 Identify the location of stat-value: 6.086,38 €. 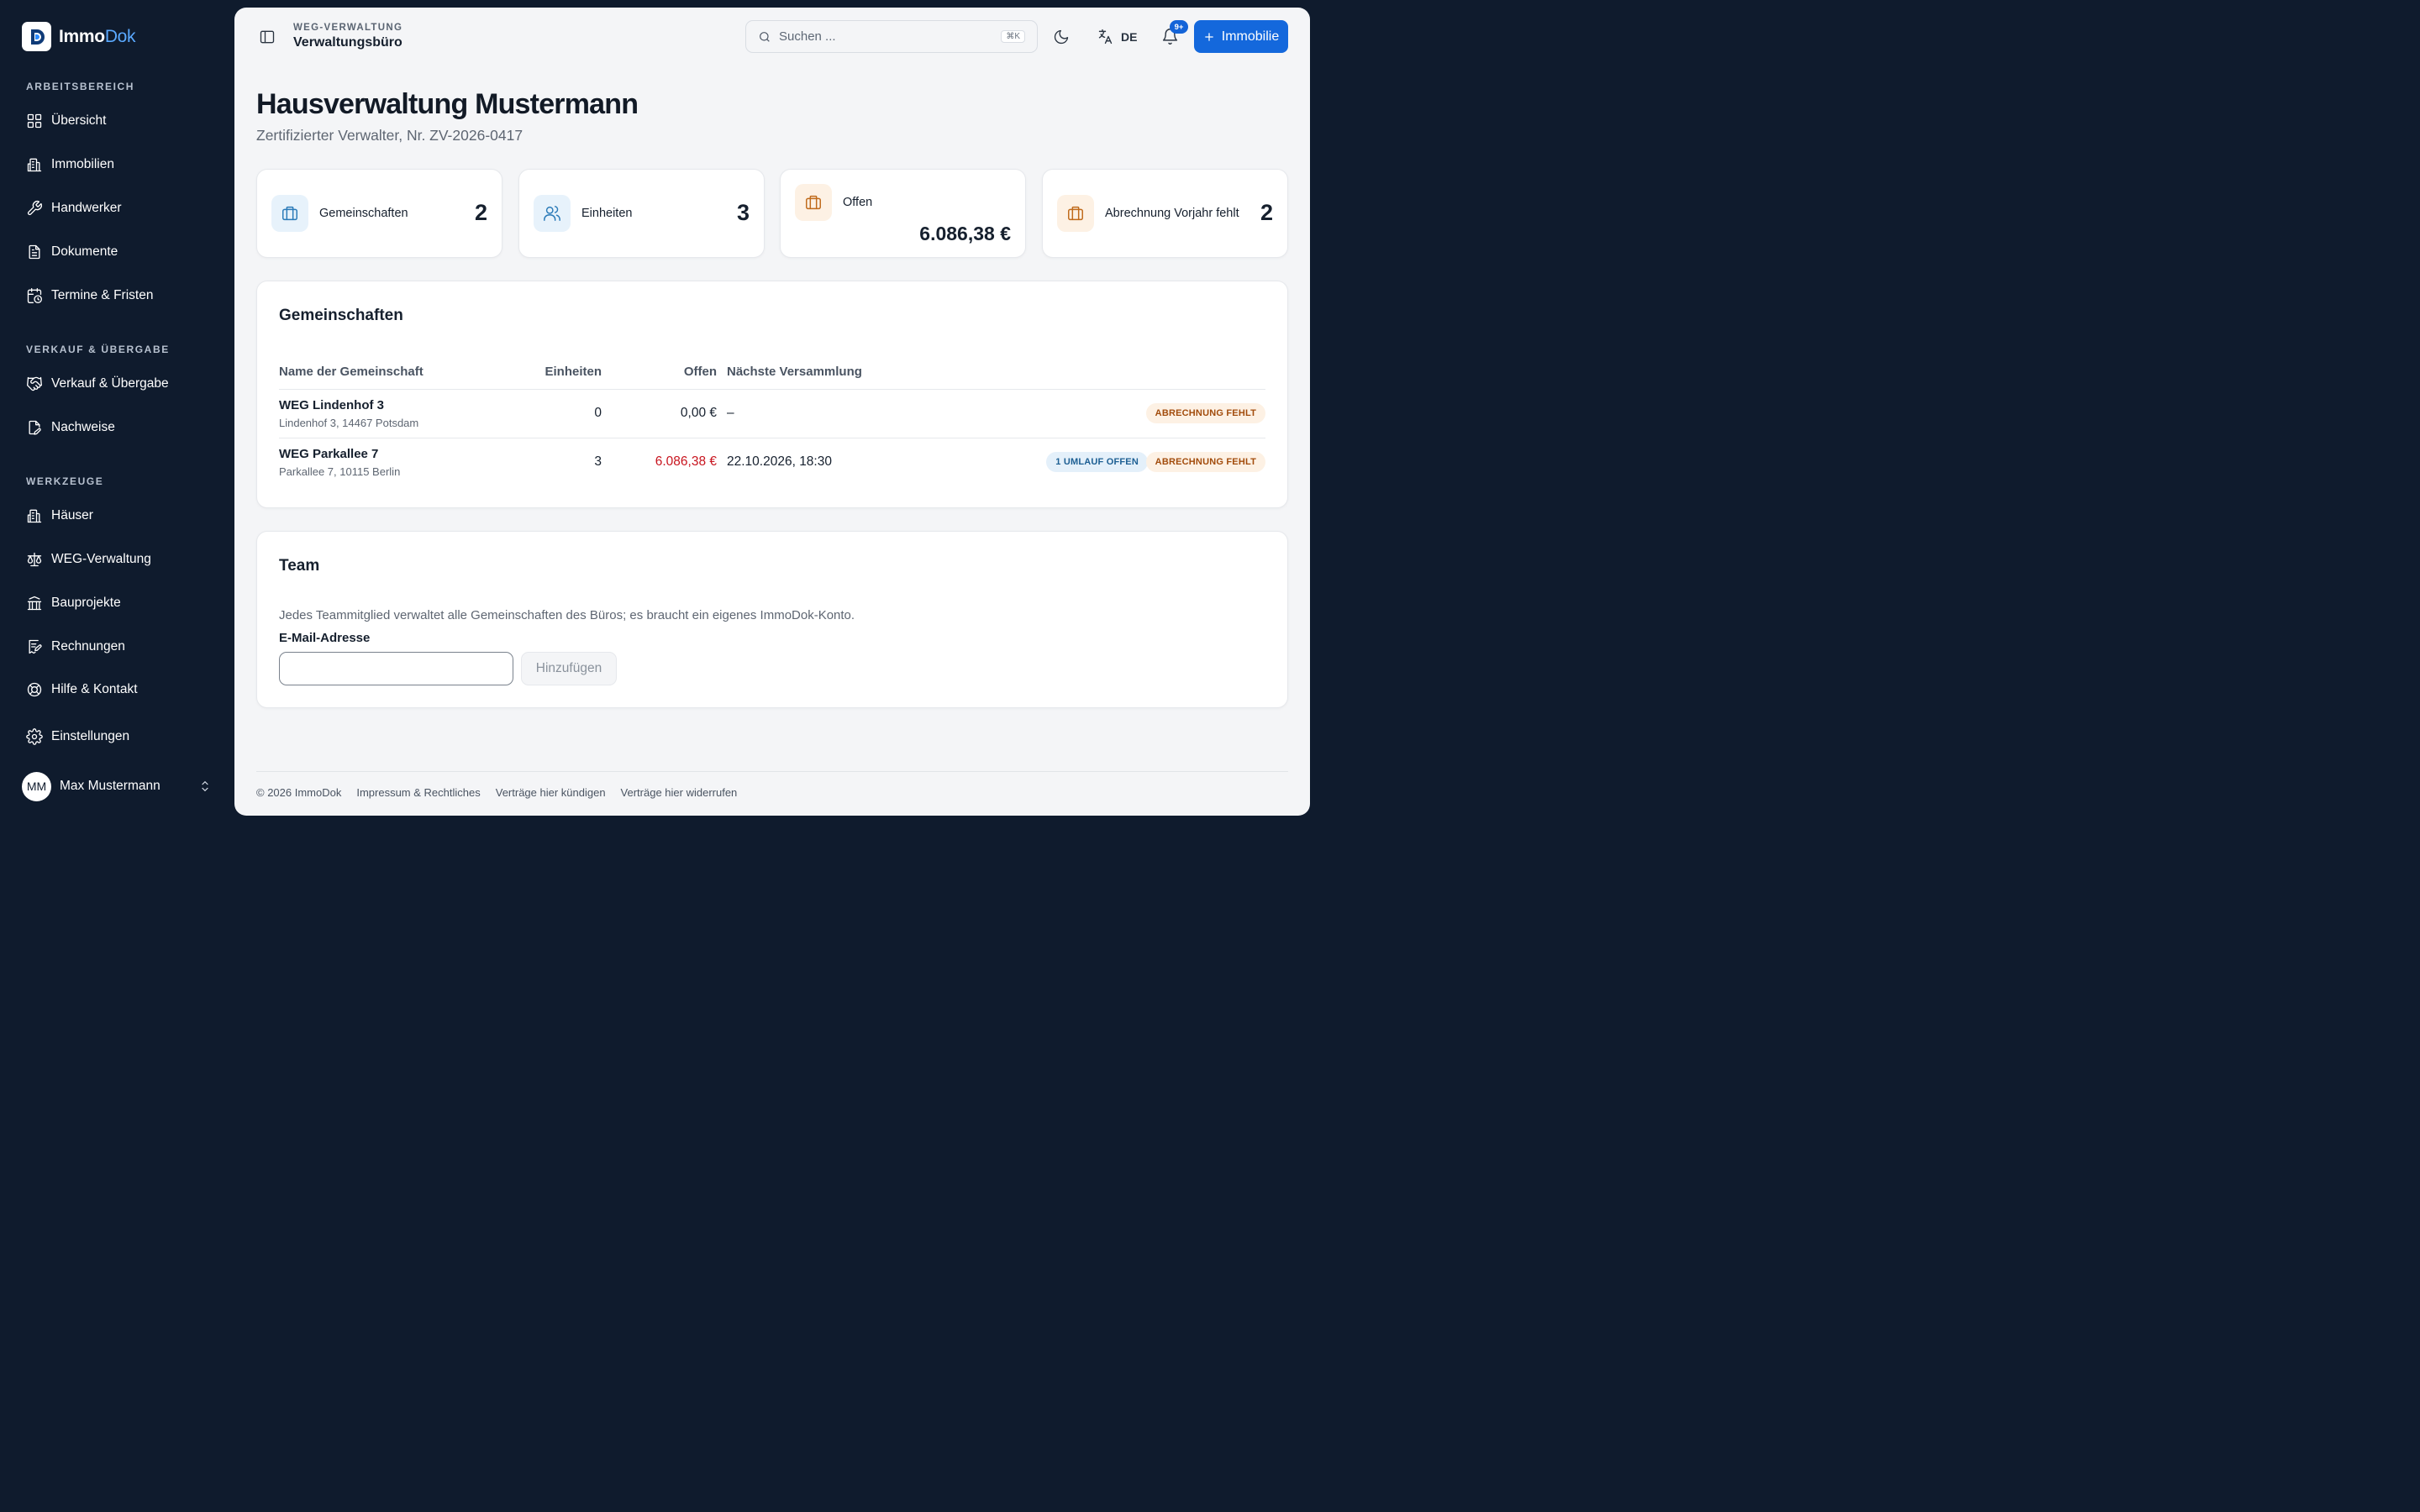
(965, 233).